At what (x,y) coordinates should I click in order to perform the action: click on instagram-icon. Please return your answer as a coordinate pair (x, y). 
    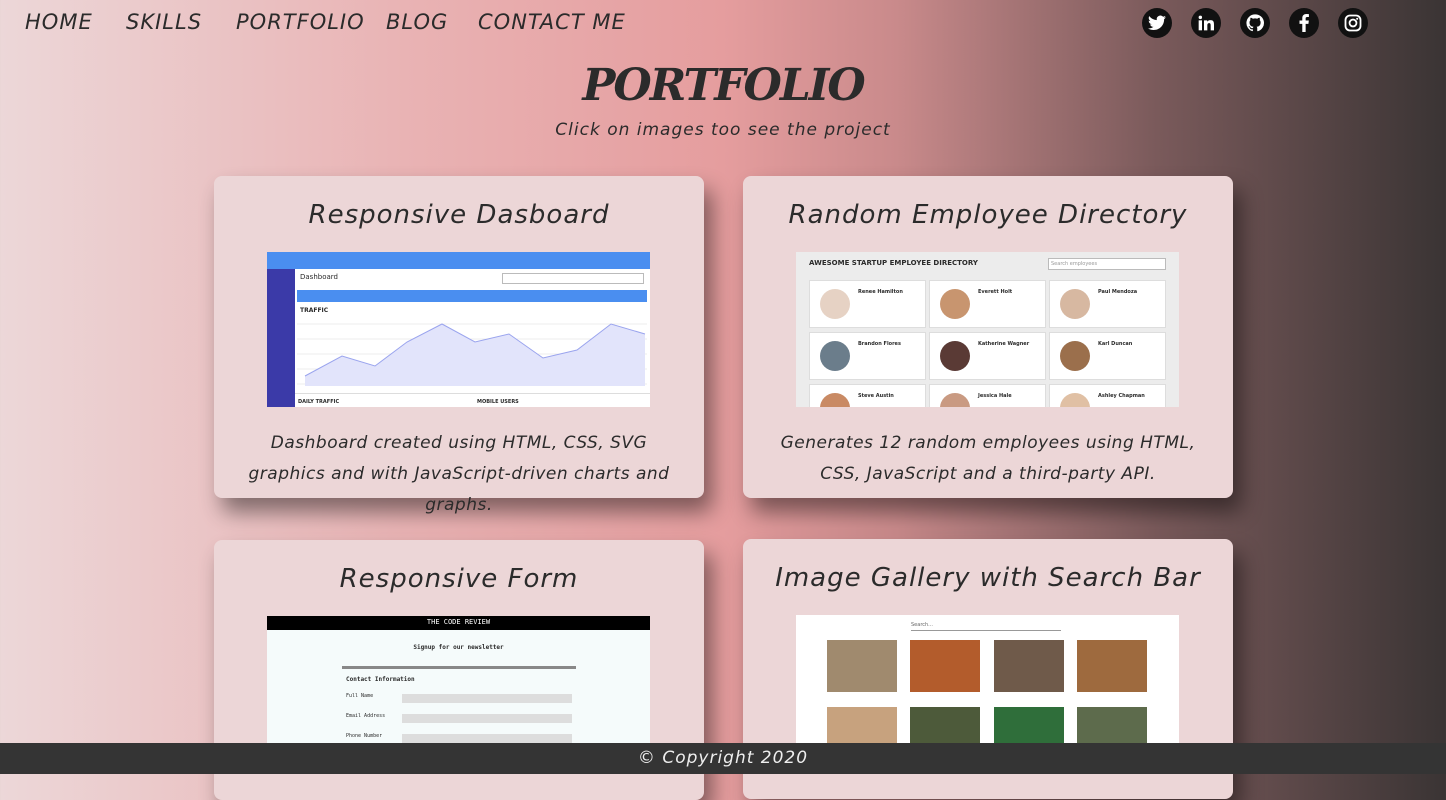
    Looking at the image, I should click on (1353, 23).